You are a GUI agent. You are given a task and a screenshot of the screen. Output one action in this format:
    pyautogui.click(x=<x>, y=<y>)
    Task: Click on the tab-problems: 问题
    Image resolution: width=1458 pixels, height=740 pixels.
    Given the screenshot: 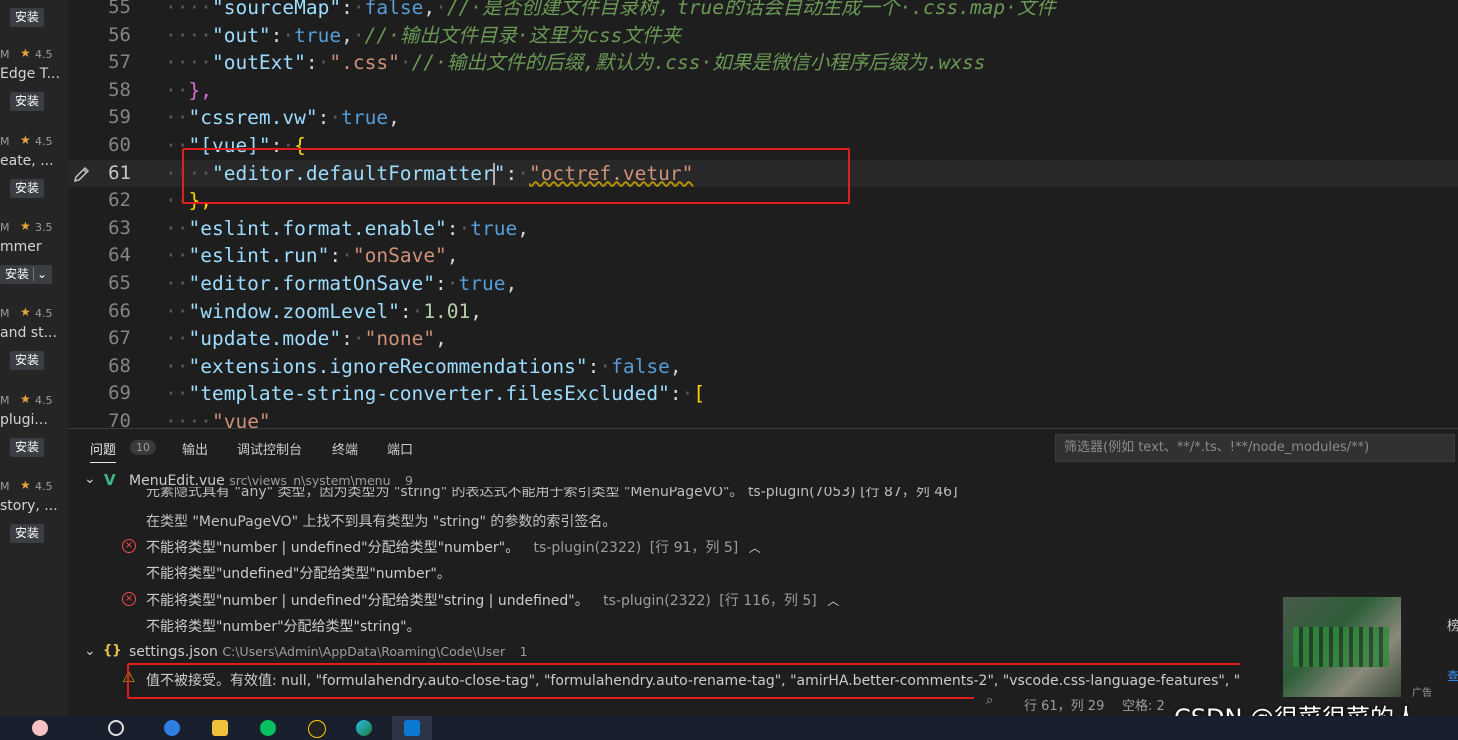 What is the action you would take?
    pyautogui.click(x=103, y=451)
    